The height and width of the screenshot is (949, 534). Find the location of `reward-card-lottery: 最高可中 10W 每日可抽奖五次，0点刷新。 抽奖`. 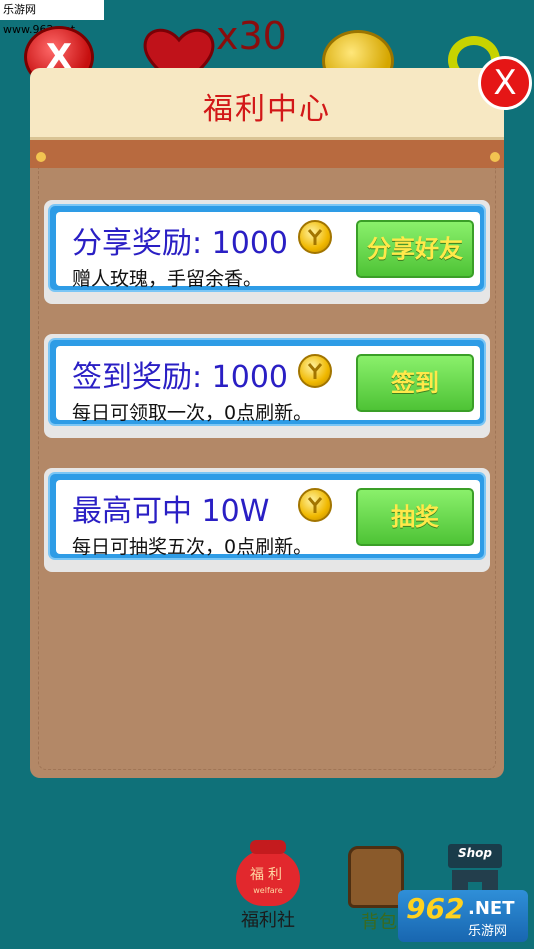

reward-card-lottery: 最高可中 10W 每日可抽奖五次，0点刷新。 抽奖 is located at coordinates (267, 520).